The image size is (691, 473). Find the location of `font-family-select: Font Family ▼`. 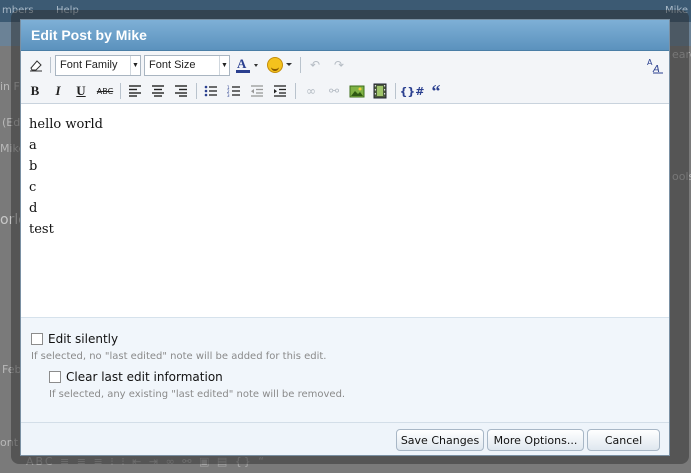

font-family-select: Font Family ▼ is located at coordinates (98, 65).